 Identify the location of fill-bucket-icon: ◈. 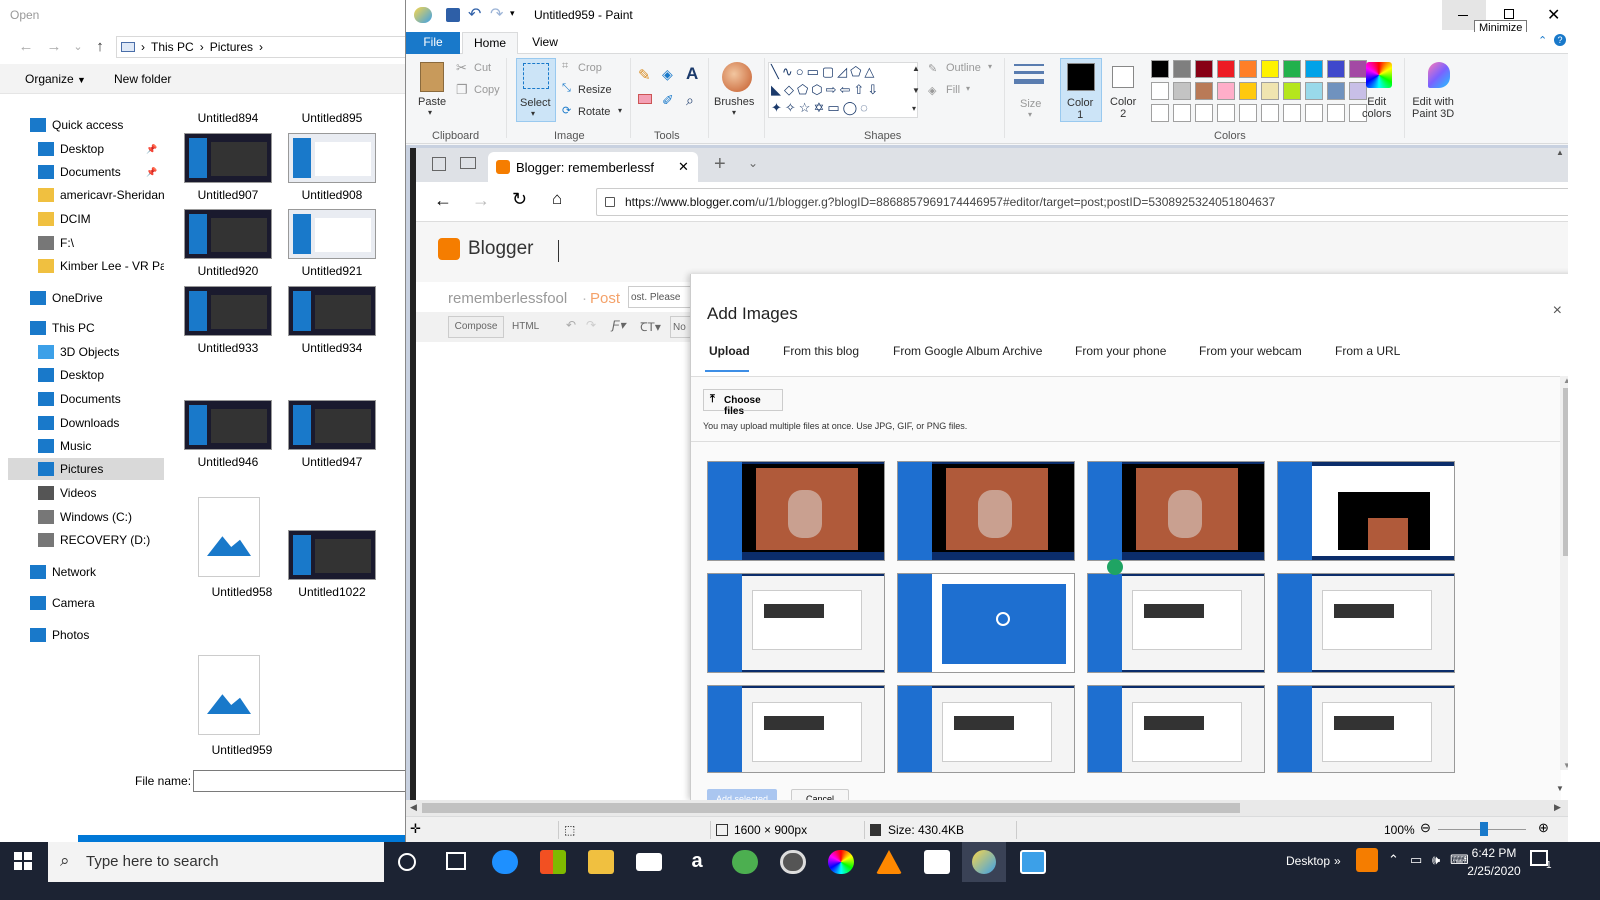
(667, 74).